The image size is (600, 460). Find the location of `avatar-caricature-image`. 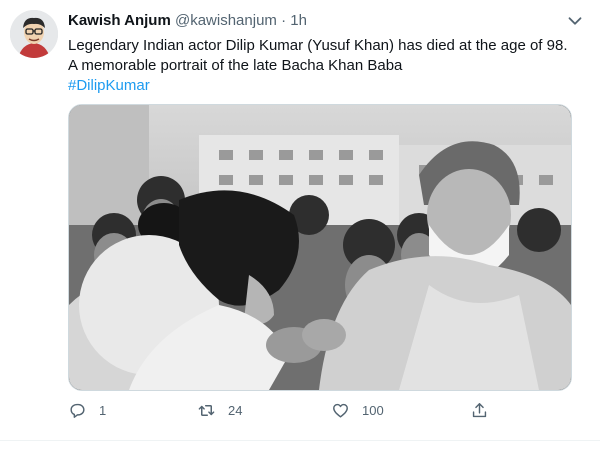

avatar-caricature-image is located at coordinates (34, 34).